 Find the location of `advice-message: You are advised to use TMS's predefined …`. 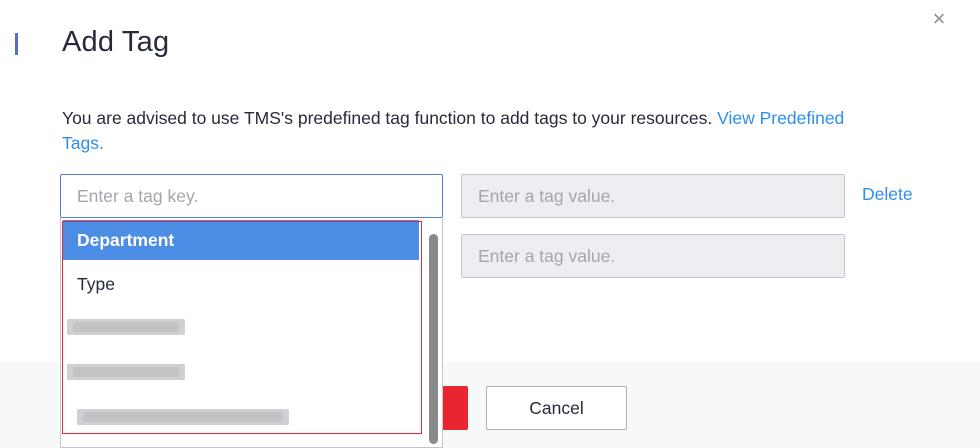

advice-message: You are advised to use TMS's predefined … is located at coordinates (387, 118).